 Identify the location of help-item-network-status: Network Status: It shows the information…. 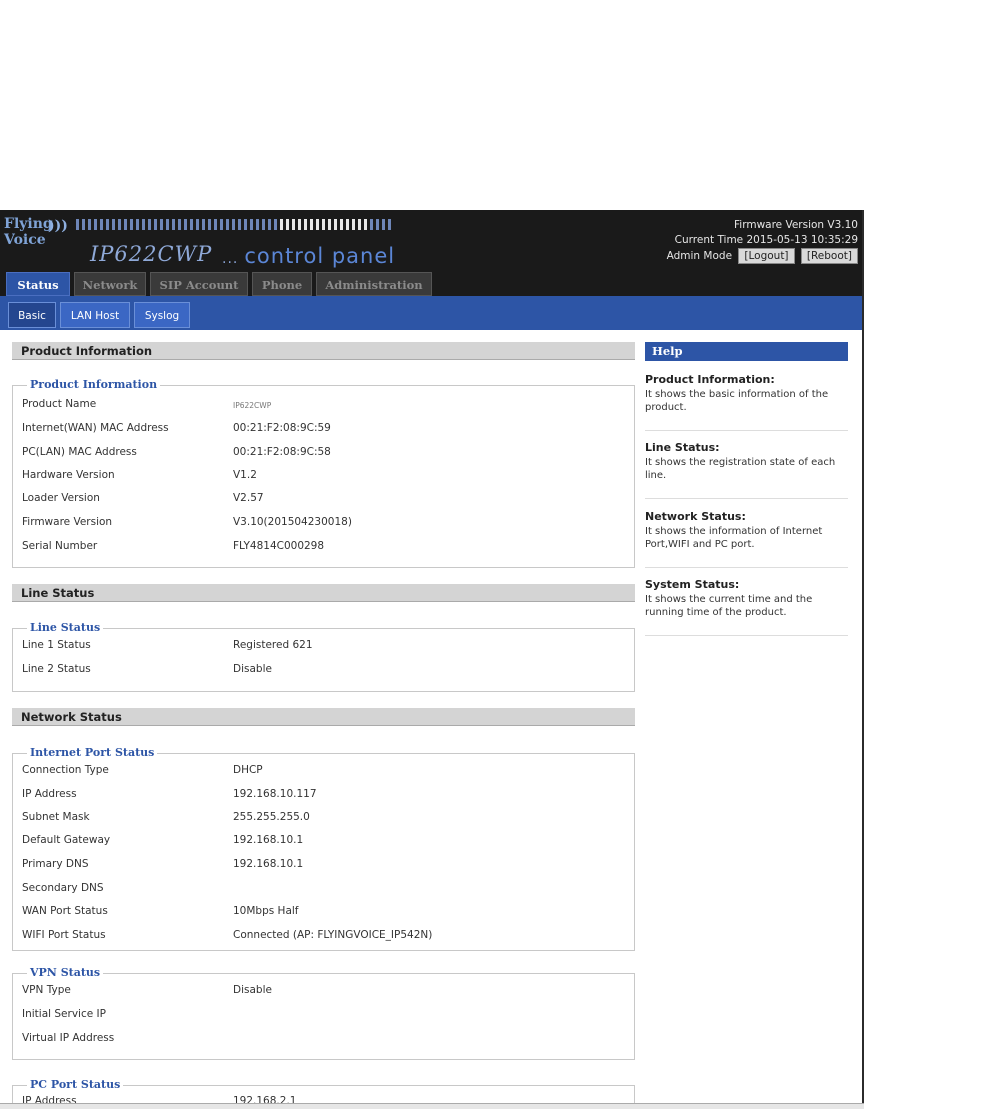
(746, 539).